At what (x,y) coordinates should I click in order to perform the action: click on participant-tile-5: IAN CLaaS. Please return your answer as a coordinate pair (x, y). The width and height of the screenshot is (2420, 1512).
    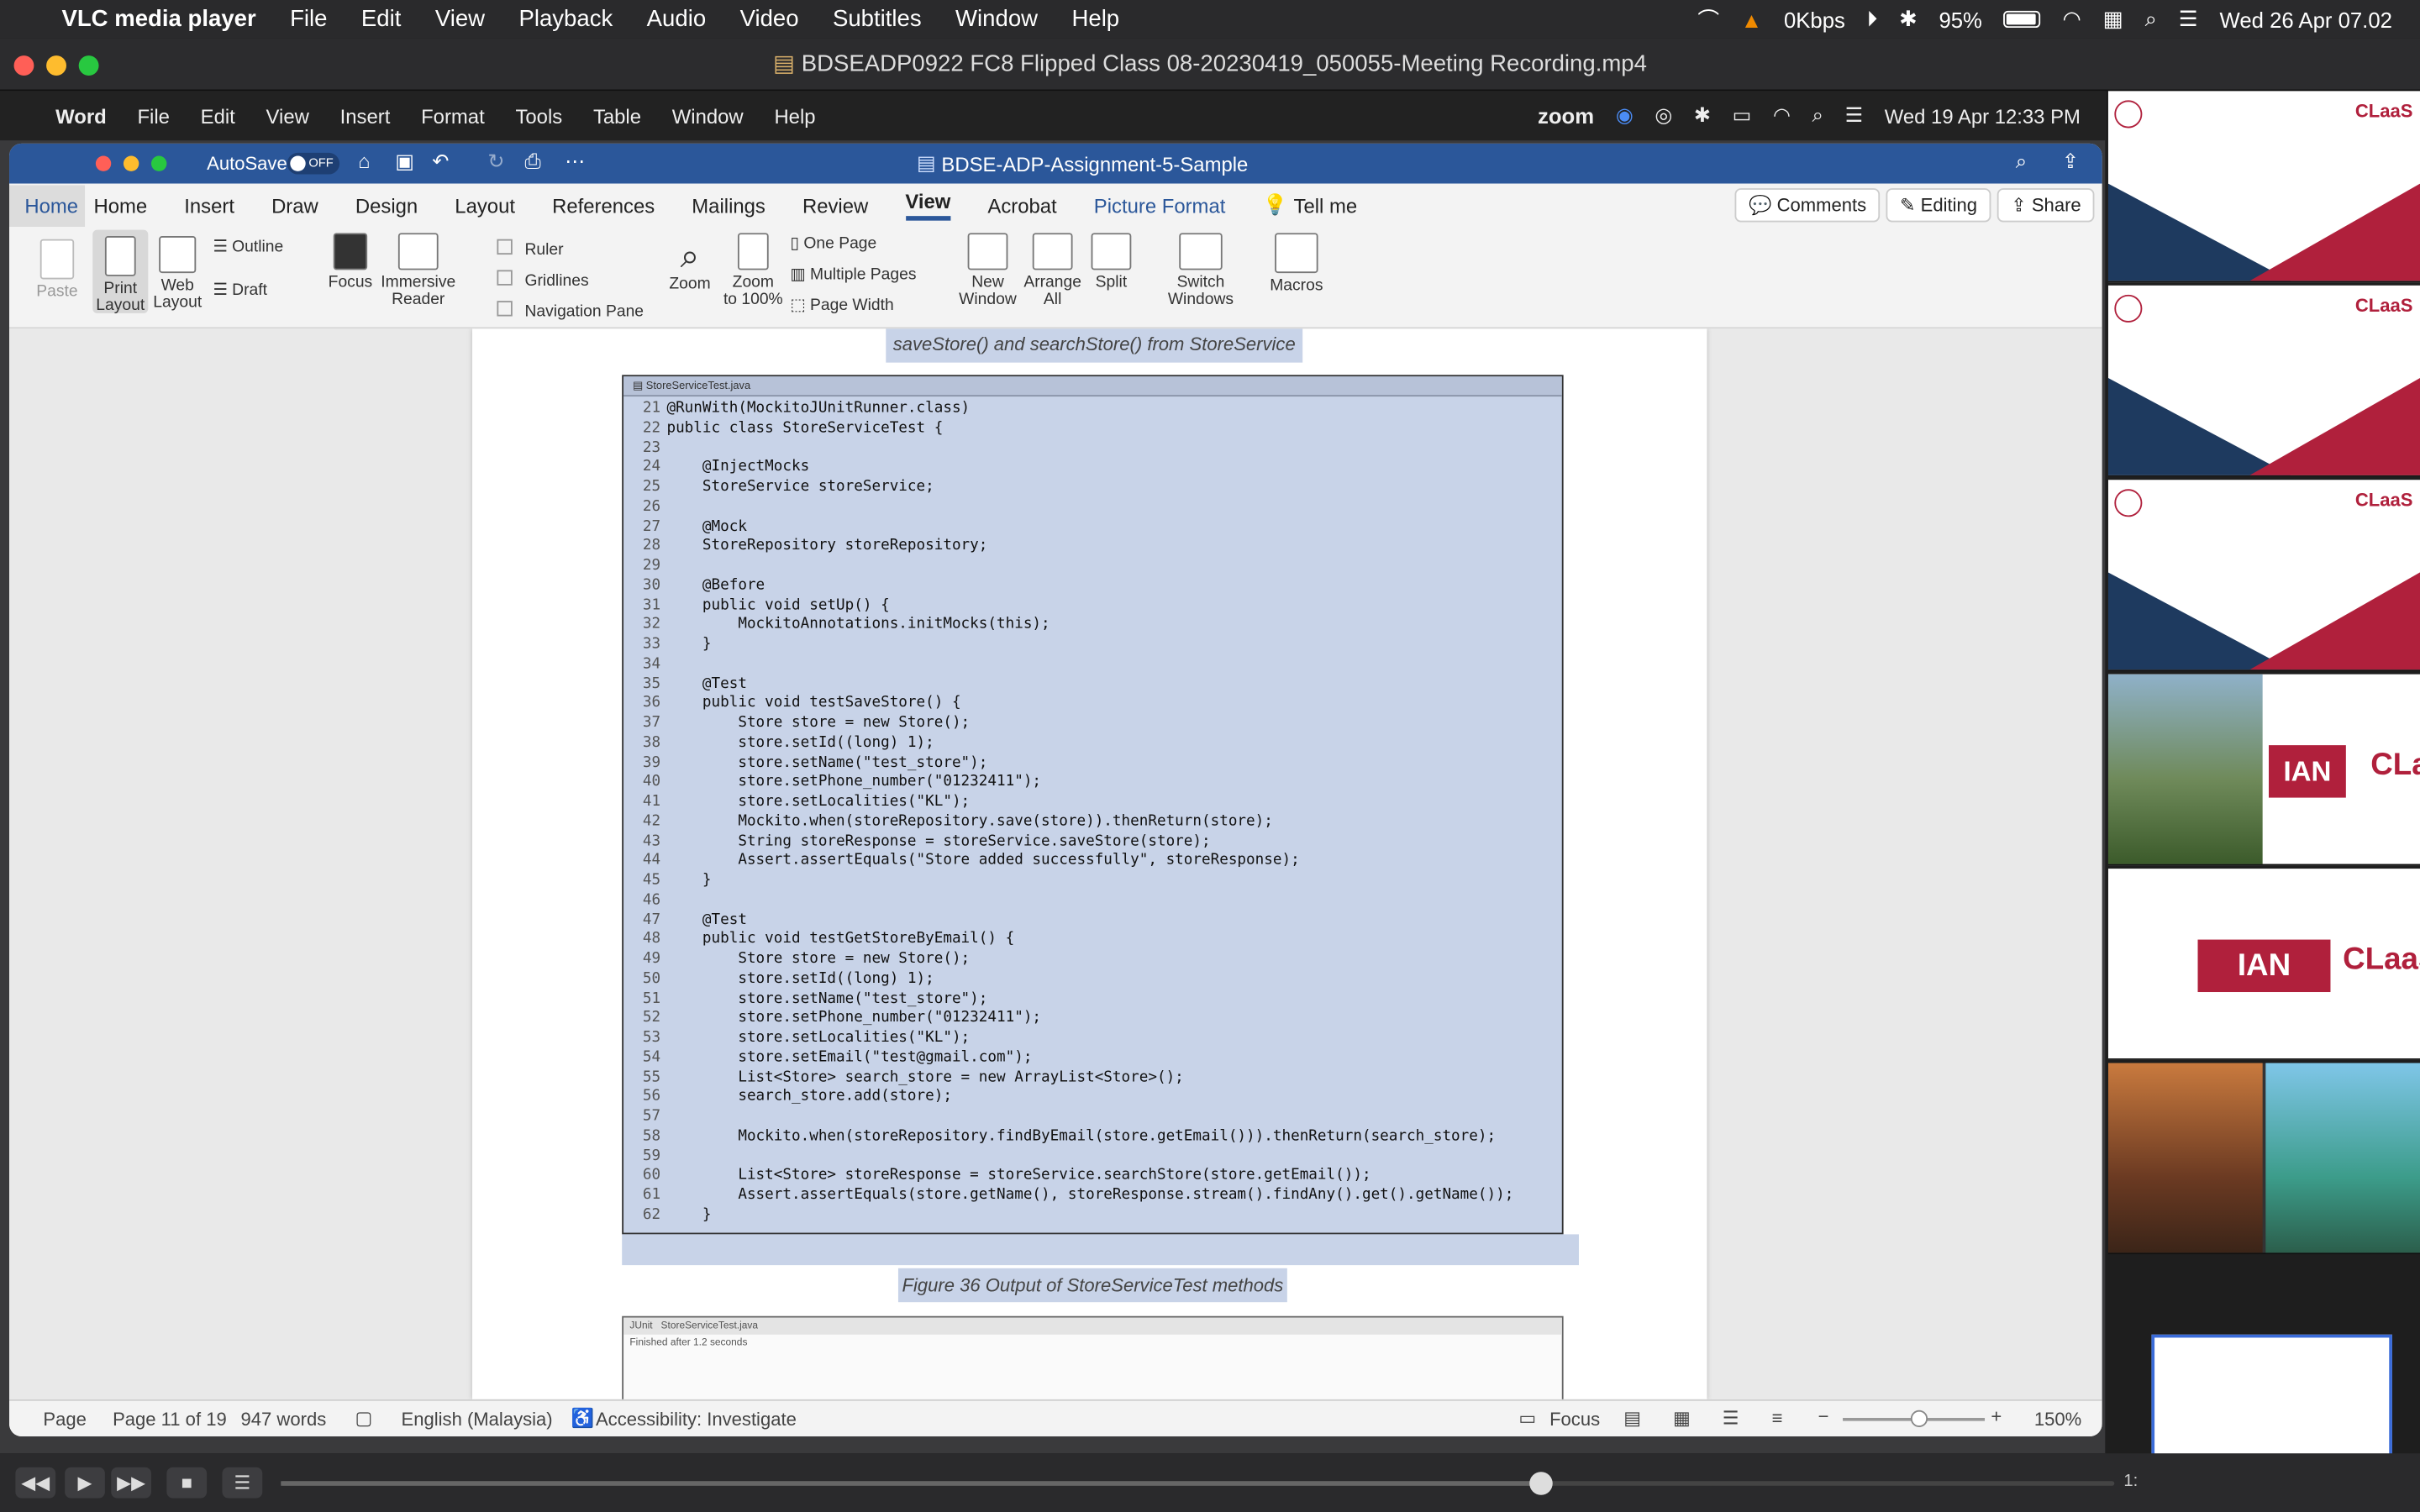
    Looking at the image, I should click on (2264, 964).